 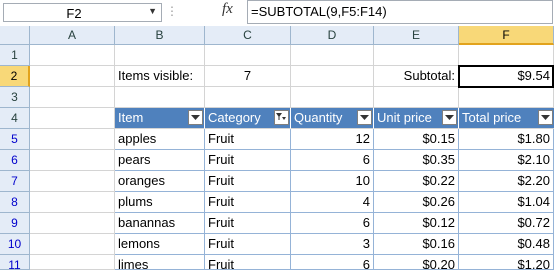 What do you see at coordinates (74, 13) in the screenshot?
I see `name-box-value: F2` at bounding box center [74, 13].